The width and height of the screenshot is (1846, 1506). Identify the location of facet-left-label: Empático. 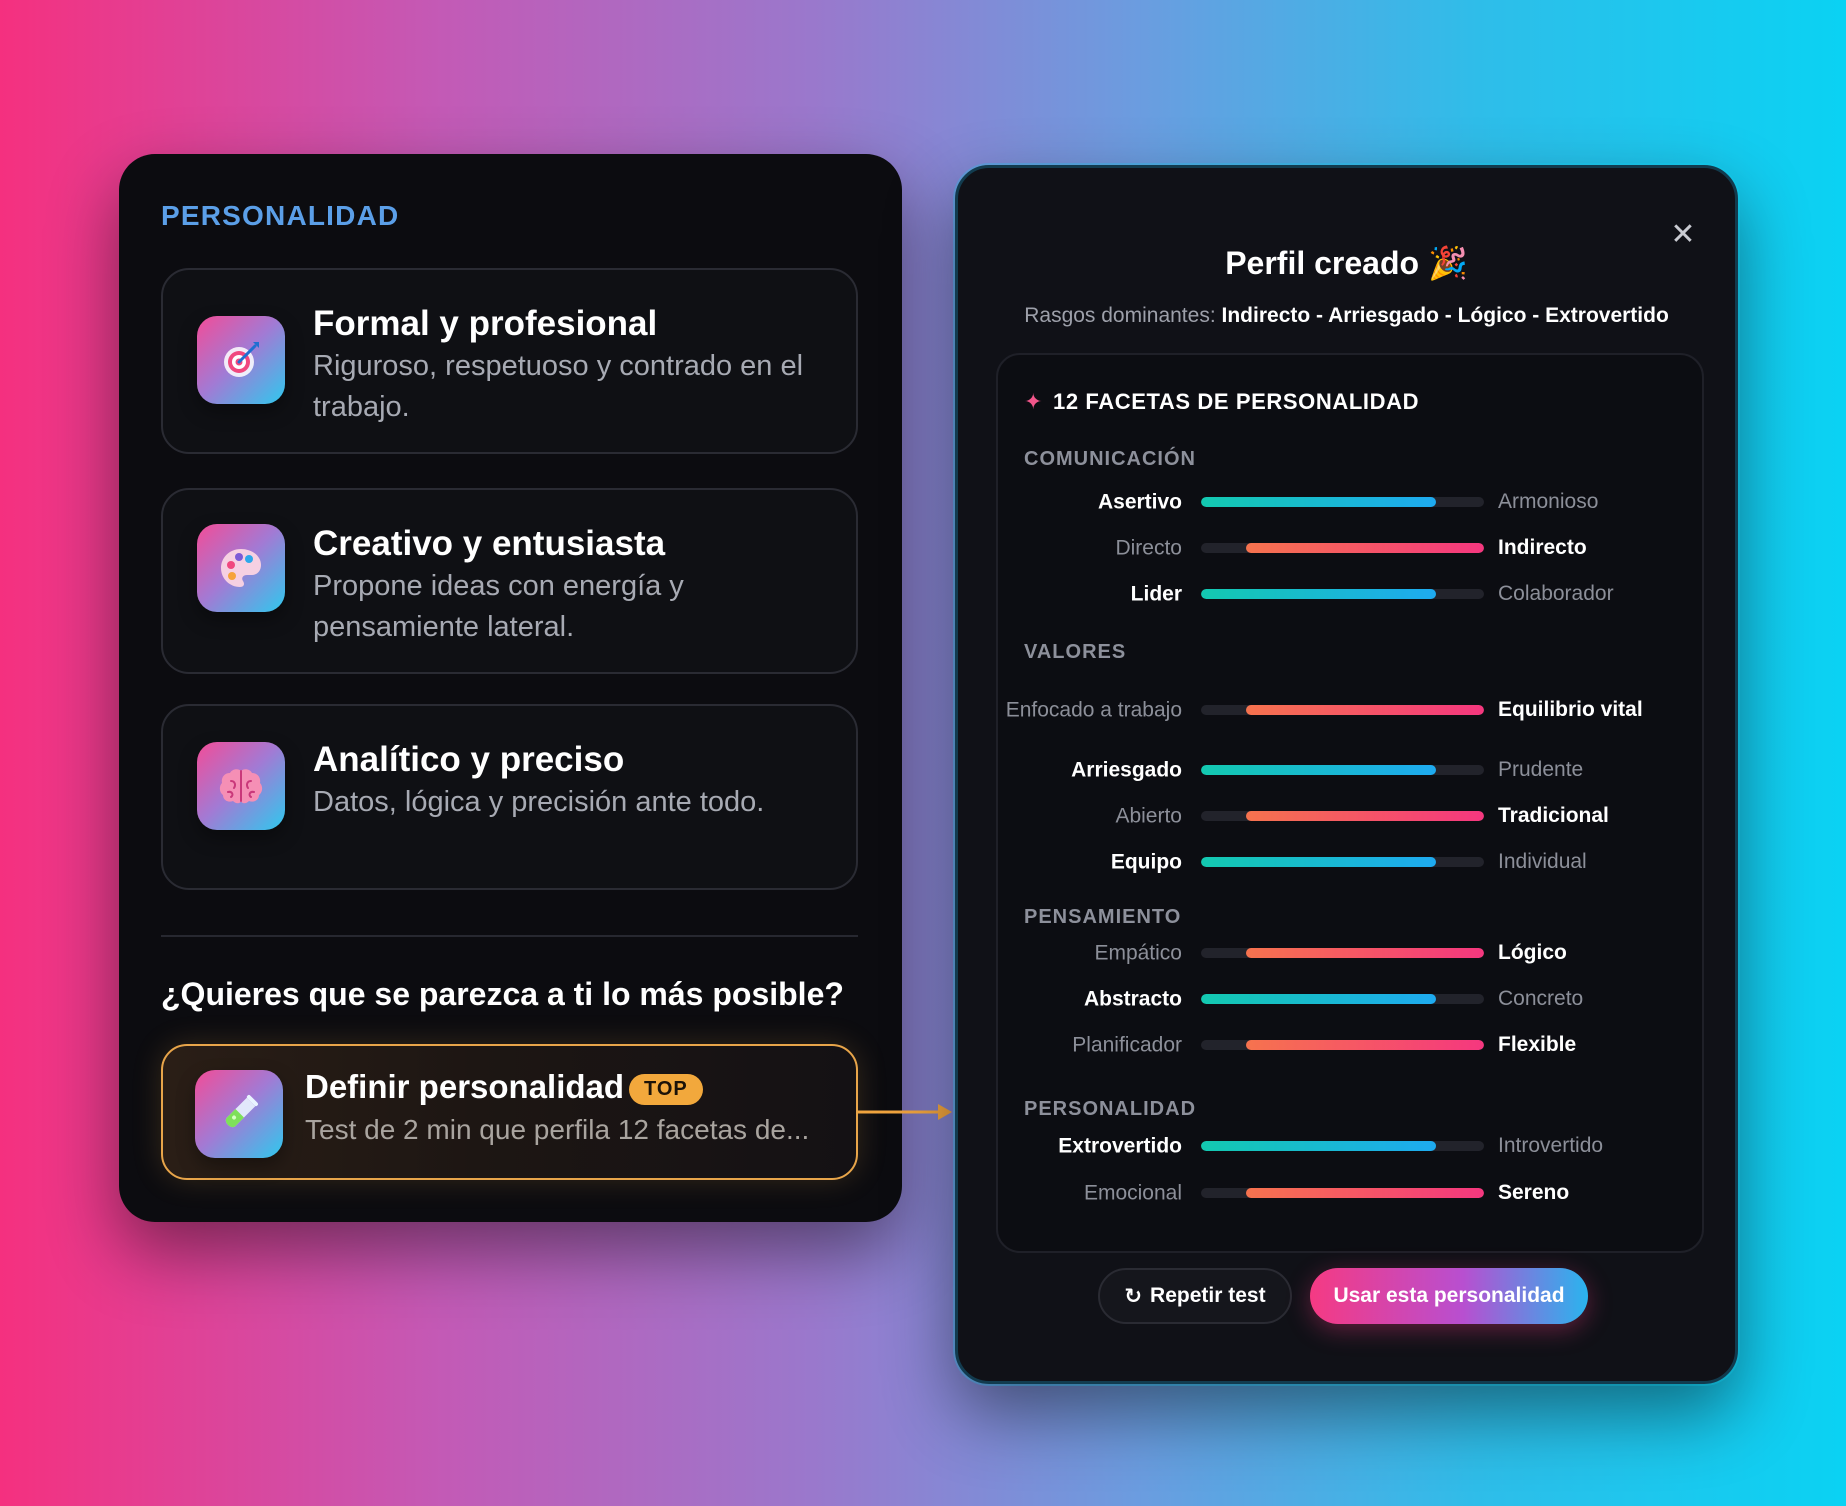
(1138, 953).